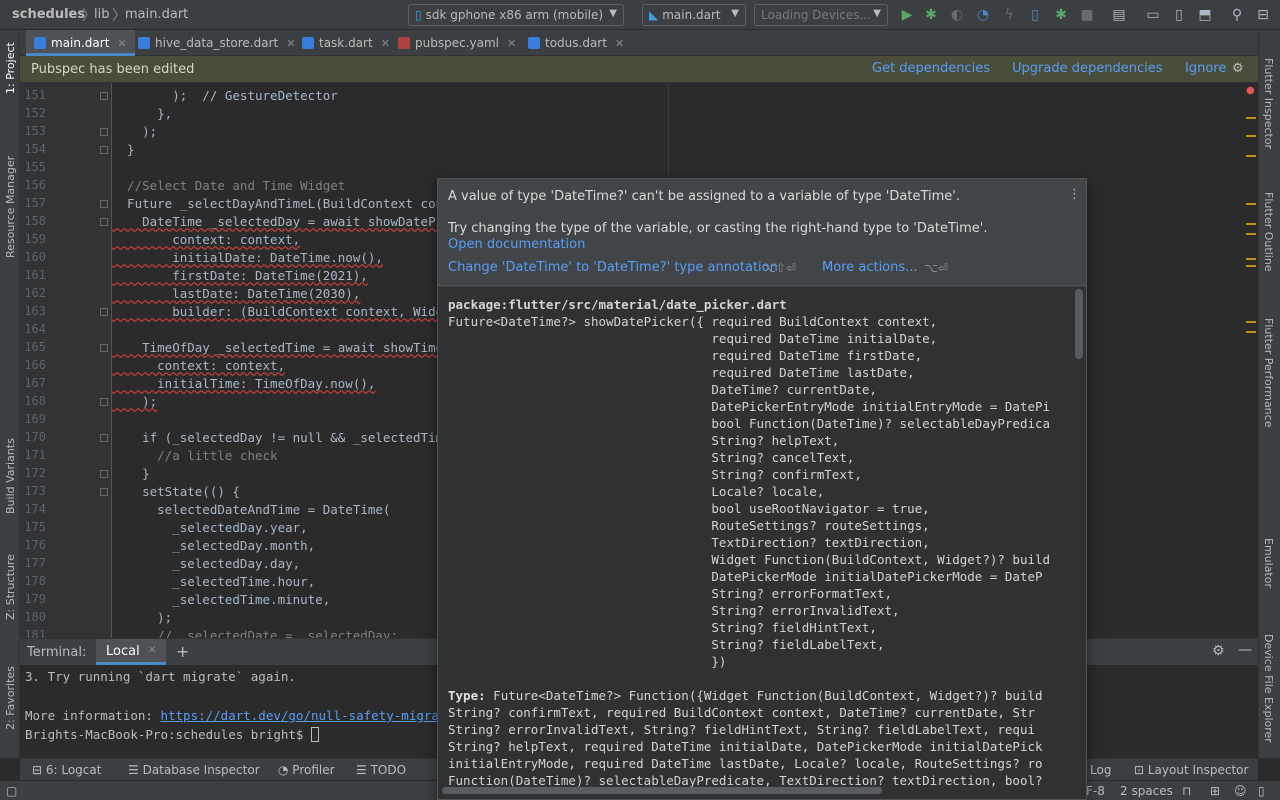 This screenshot has width=1280, height=800. What do you see at coordinates (821, 15) in the screenshot?
I see `devices-selector: Loading Devices... ▼` at bounding box center [821, 15].